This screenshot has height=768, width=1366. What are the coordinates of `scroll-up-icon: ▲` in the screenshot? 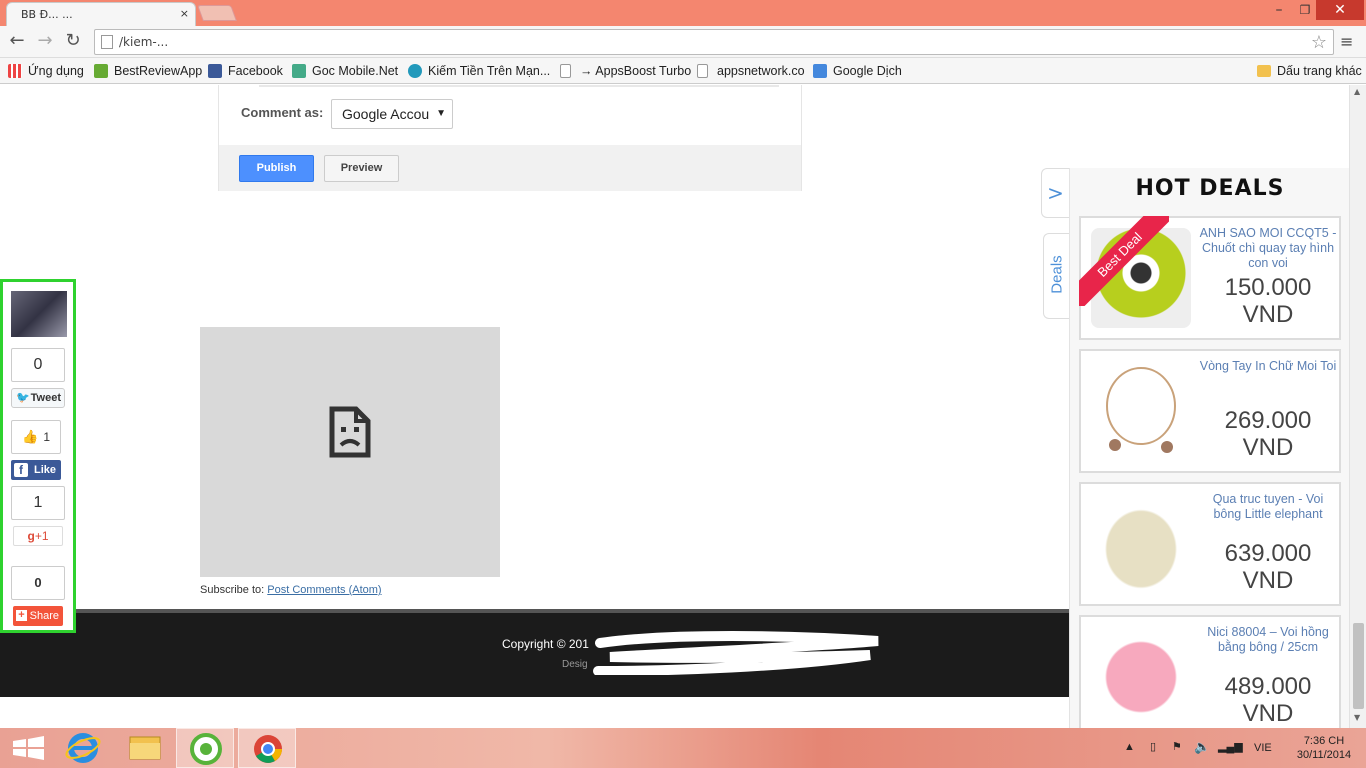 It's located at (1357, 91).